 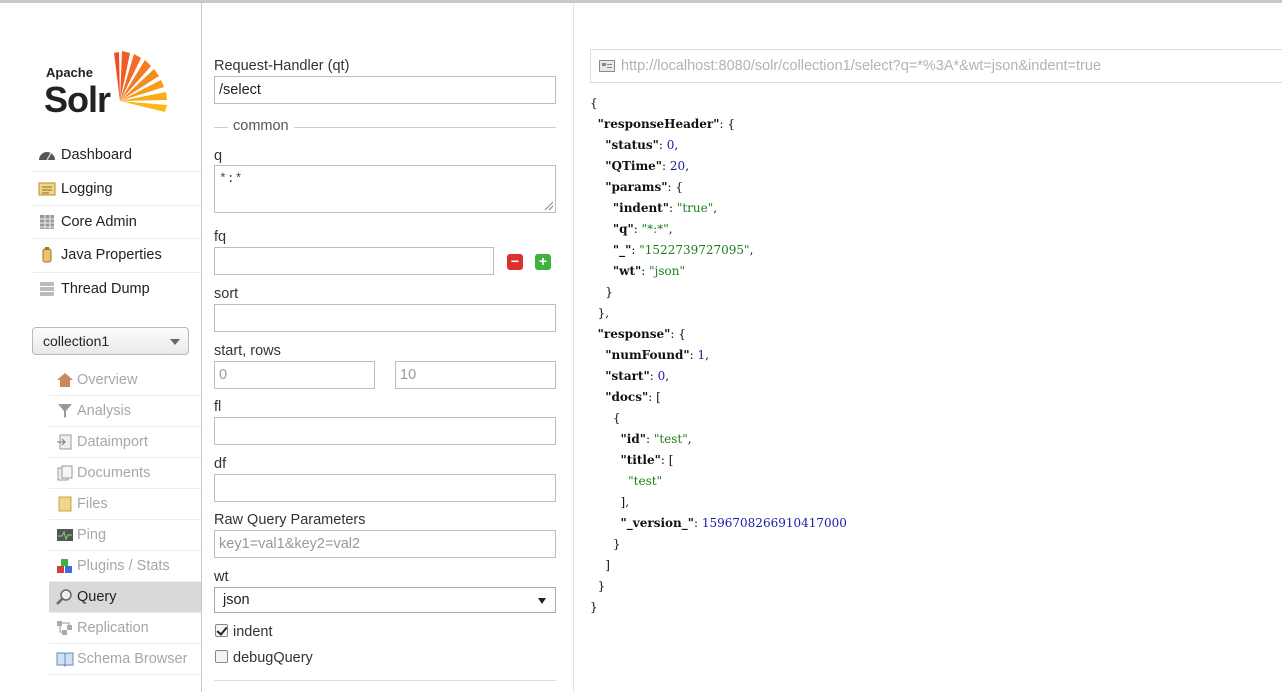 I want to click on json-line: "docs": [, so click(x=718, y=397).